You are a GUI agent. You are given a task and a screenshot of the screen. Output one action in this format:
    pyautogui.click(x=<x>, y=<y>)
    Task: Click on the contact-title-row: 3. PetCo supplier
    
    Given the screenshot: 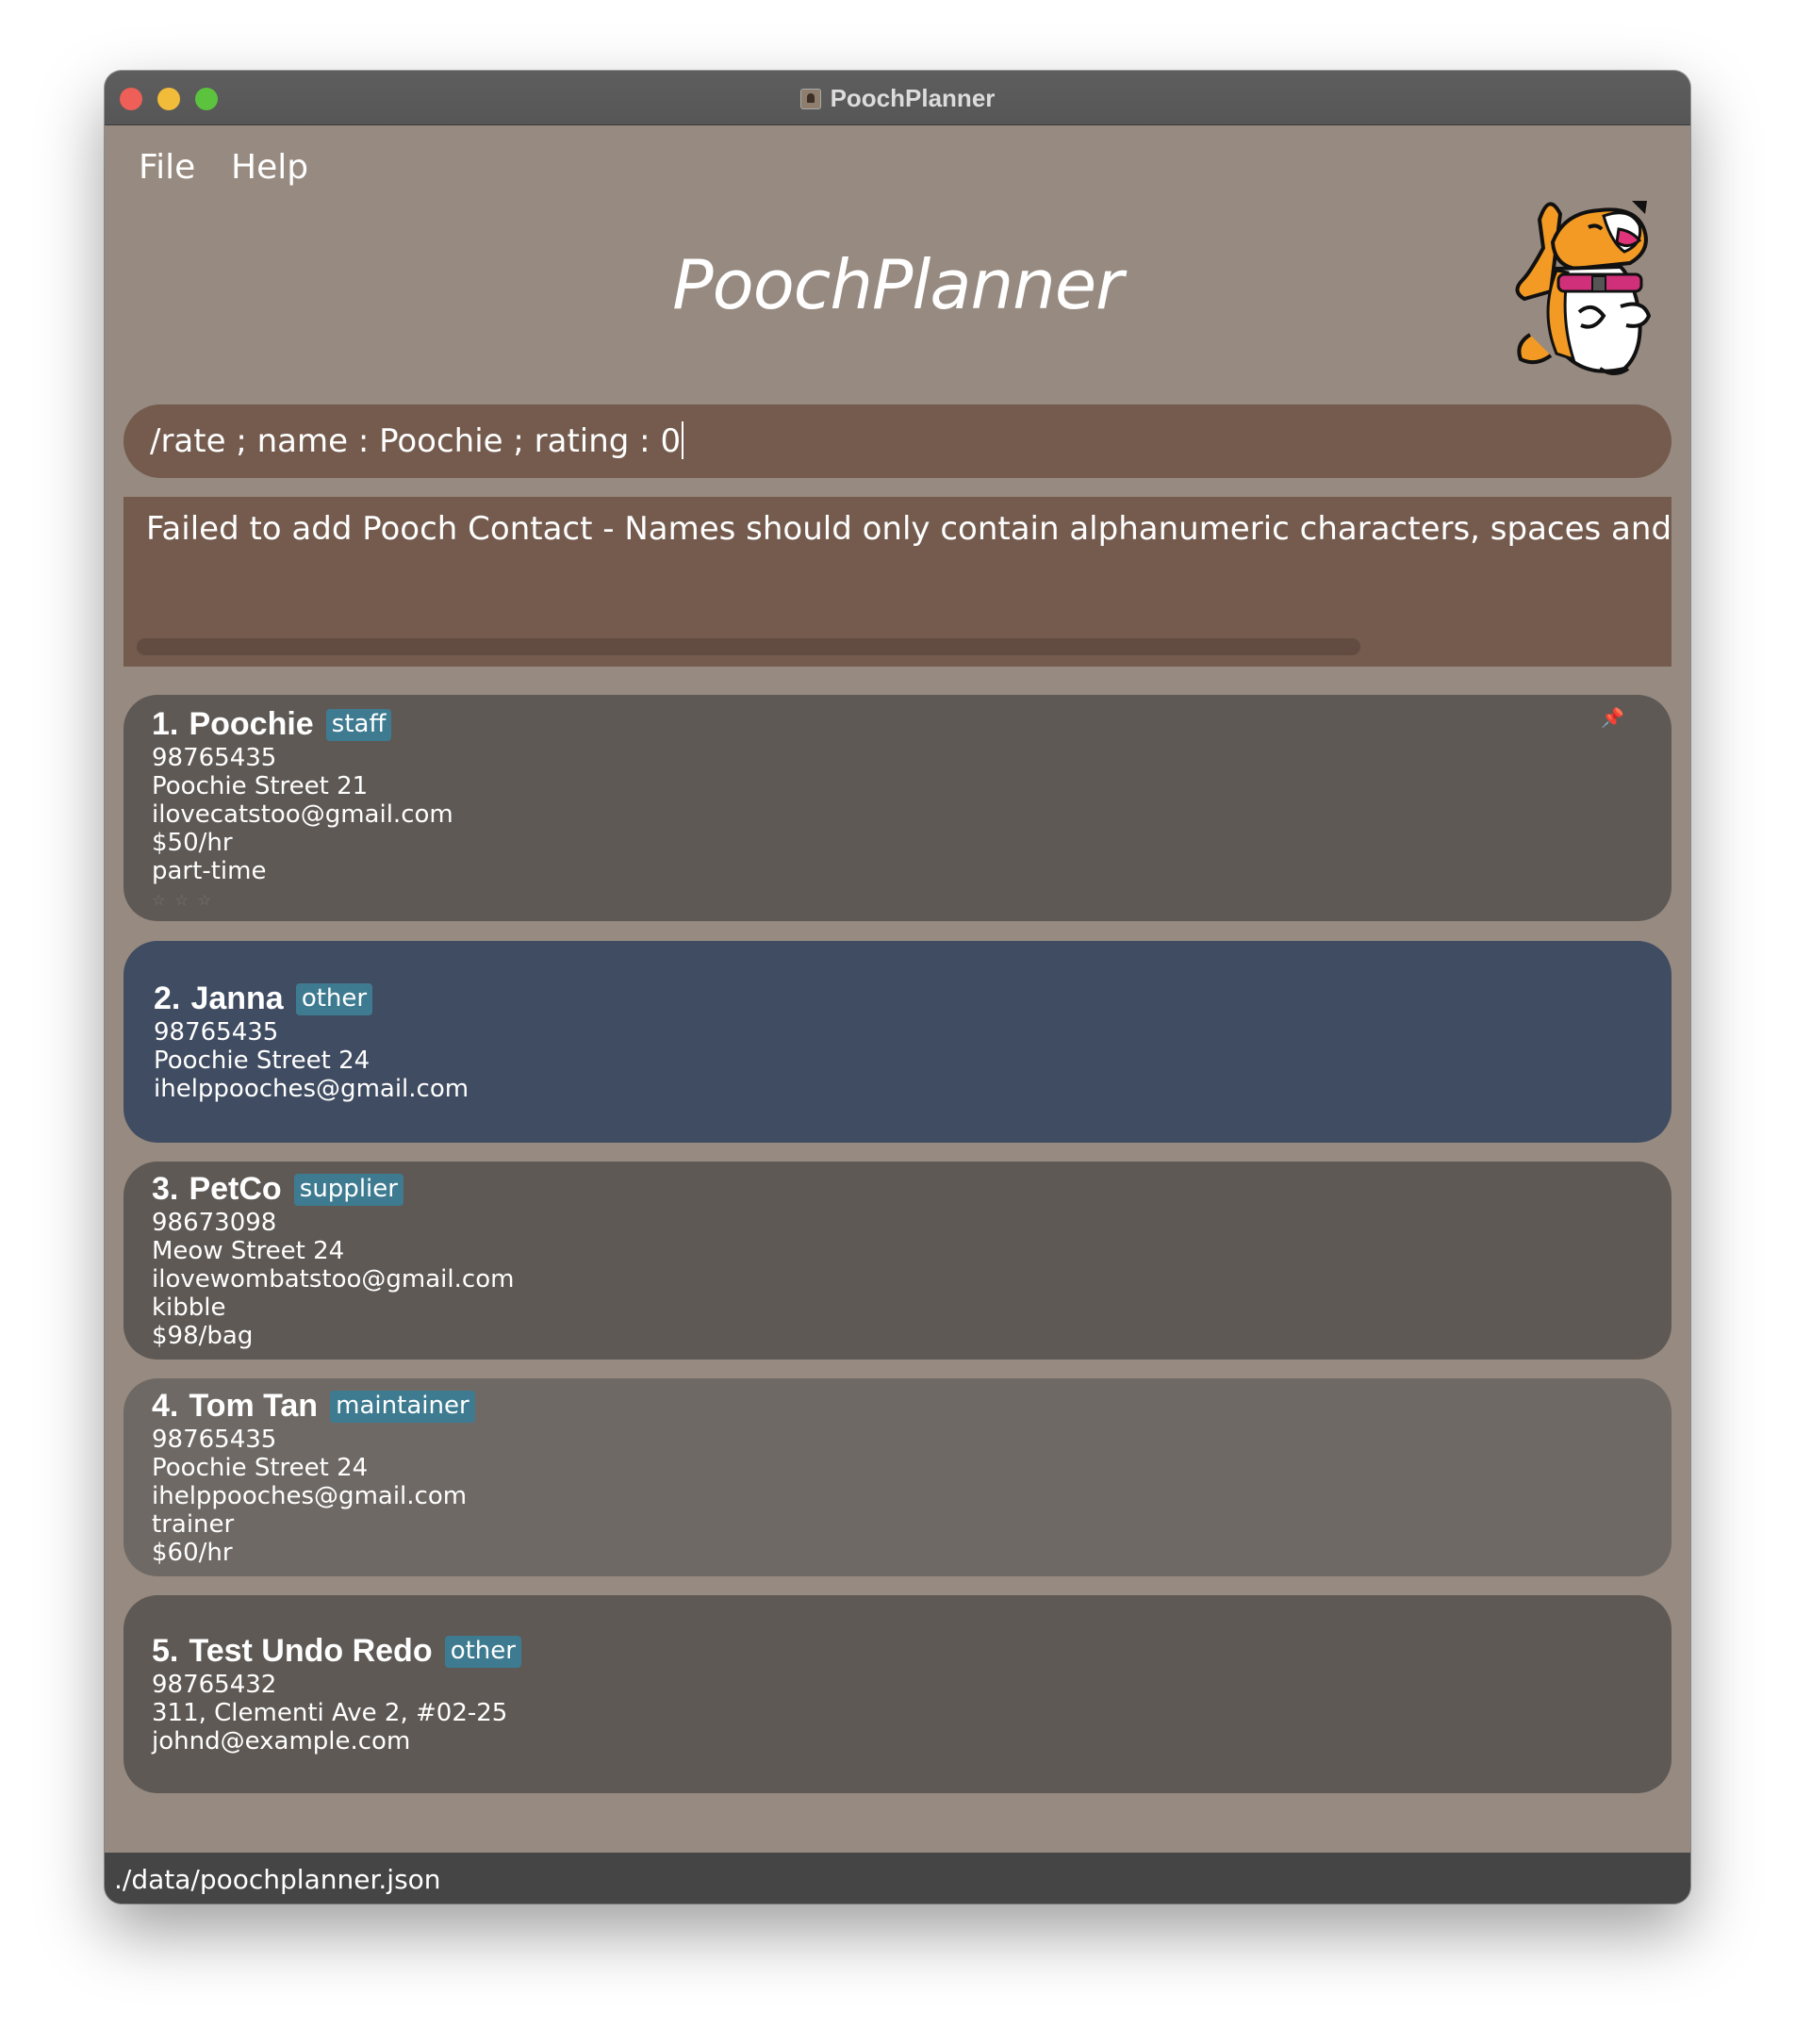 What is the action you would take?
    pyautogui.click(x=278, y=1190)
    